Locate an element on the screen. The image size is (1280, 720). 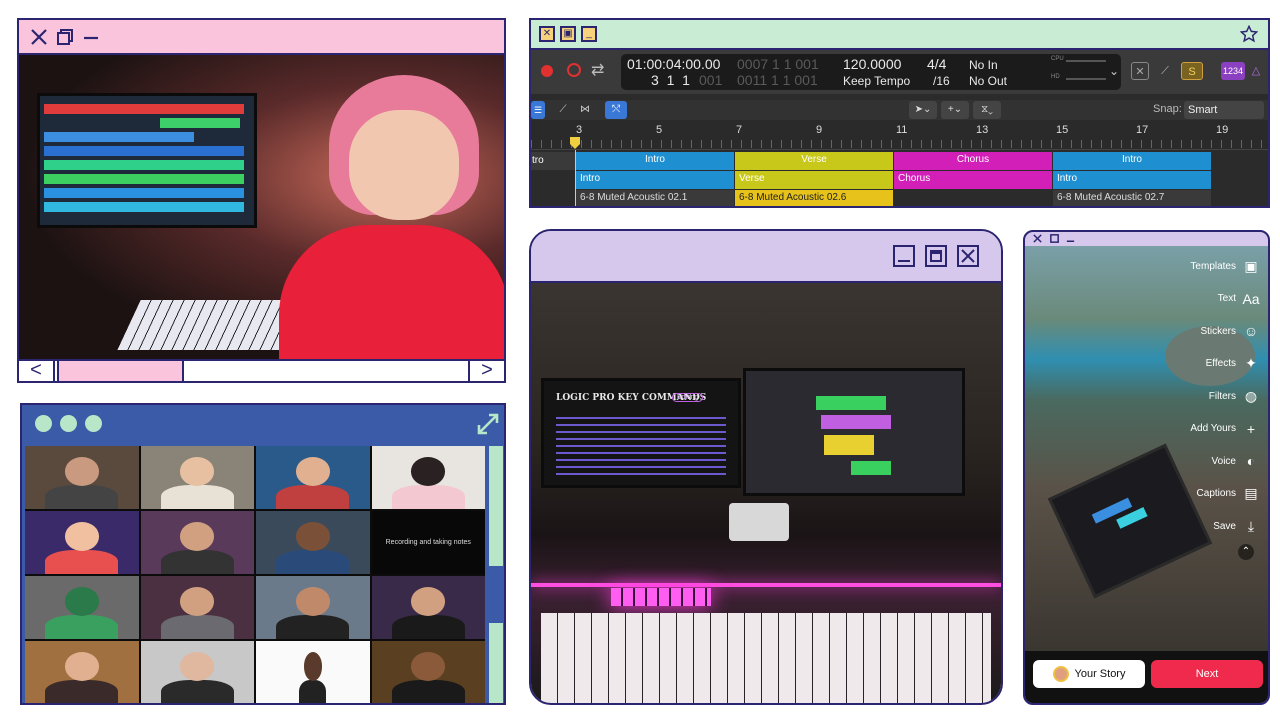
tool-label: Add Yours is located at coordinates (1213, 428).